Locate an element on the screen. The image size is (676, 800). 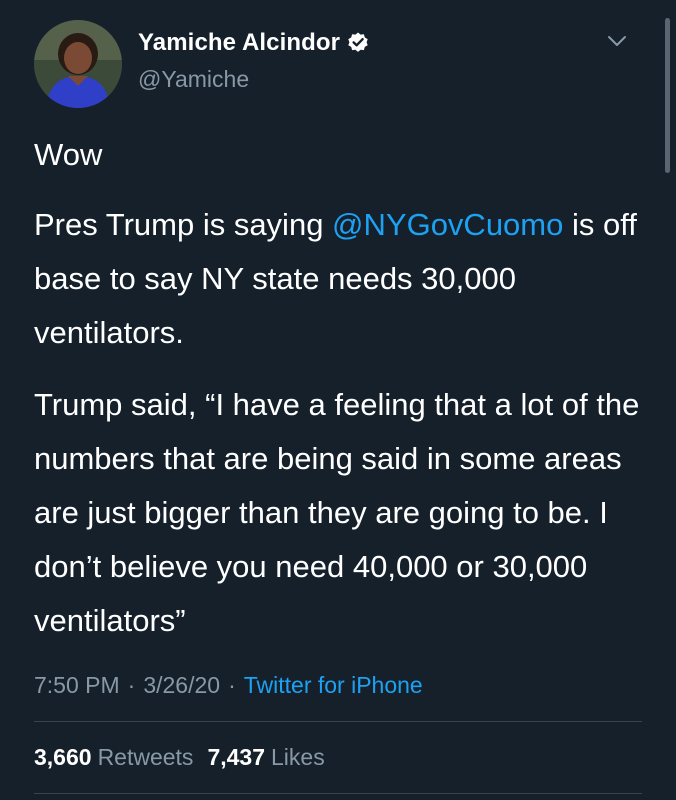
tweet-stats: 3,660 Retweets 7,437 Likes is located at coordinates (179, 757).